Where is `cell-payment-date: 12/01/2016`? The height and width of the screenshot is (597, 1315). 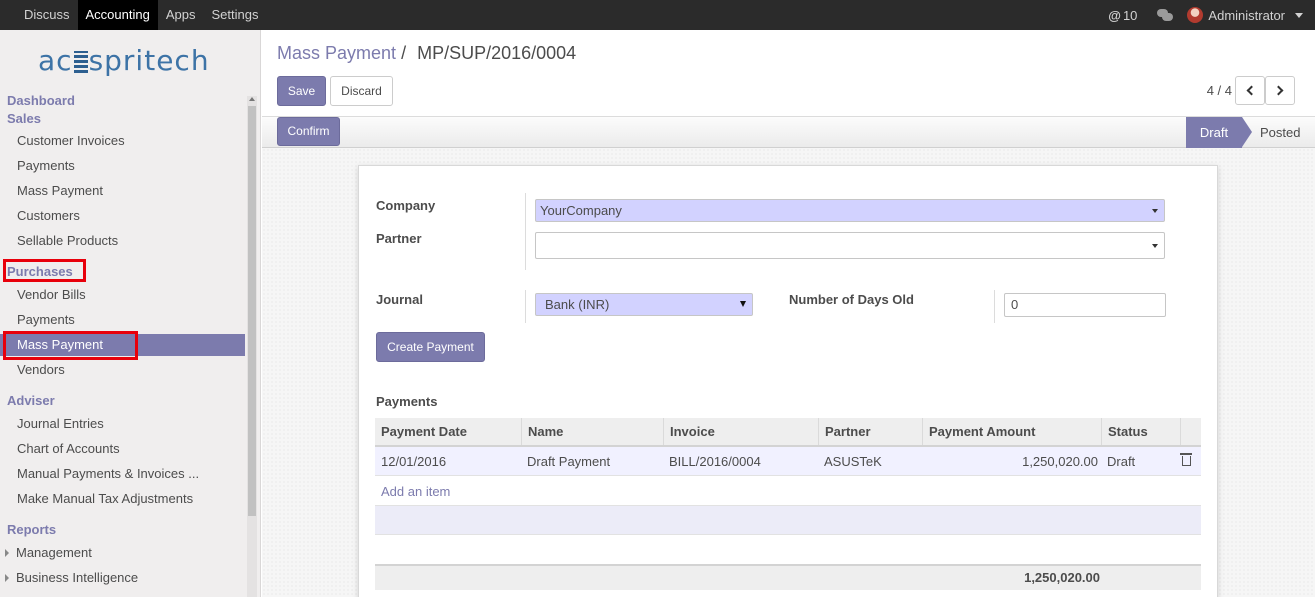
cell-payment-date: 12/01/2016 is located at coordinates (414, 461).